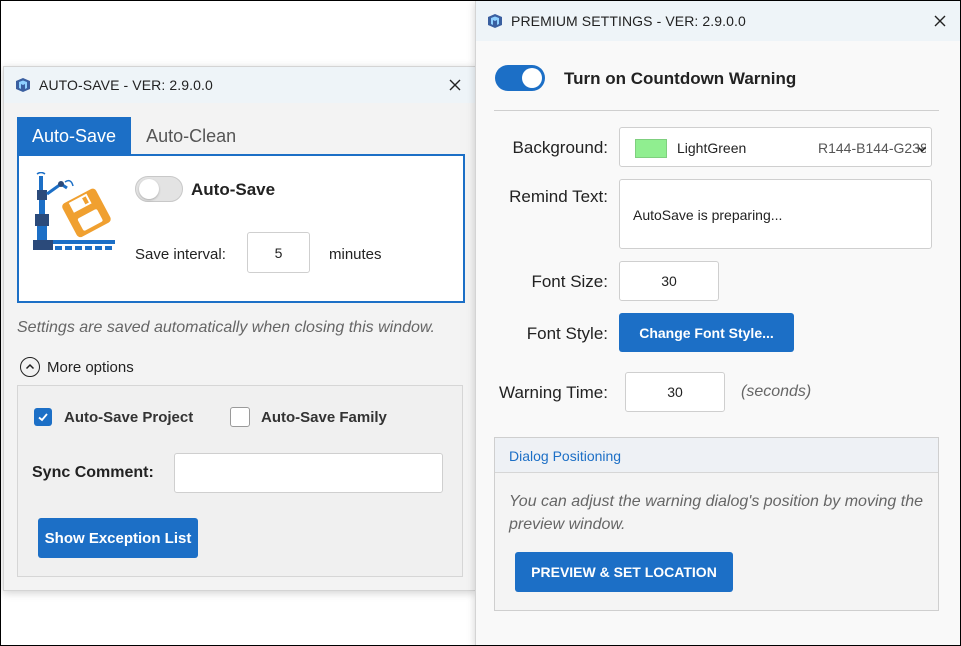 This screenshot has width=961, height=646. What do you see at coordinates (126, 85) in the screenshot?
I see `autosave-window-title: AUTO-SAVE - VER: 2.9.0.0` at bounding box center [126, 85].